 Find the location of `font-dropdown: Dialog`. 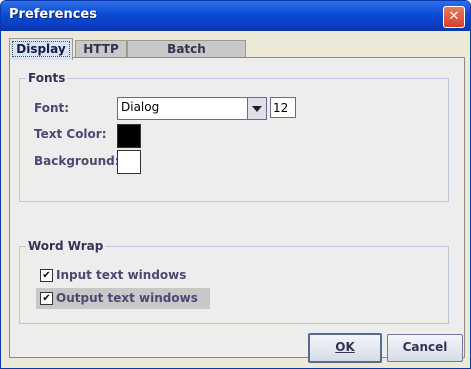

font-dropdown: Dialog is located at coordinates (192, 108).